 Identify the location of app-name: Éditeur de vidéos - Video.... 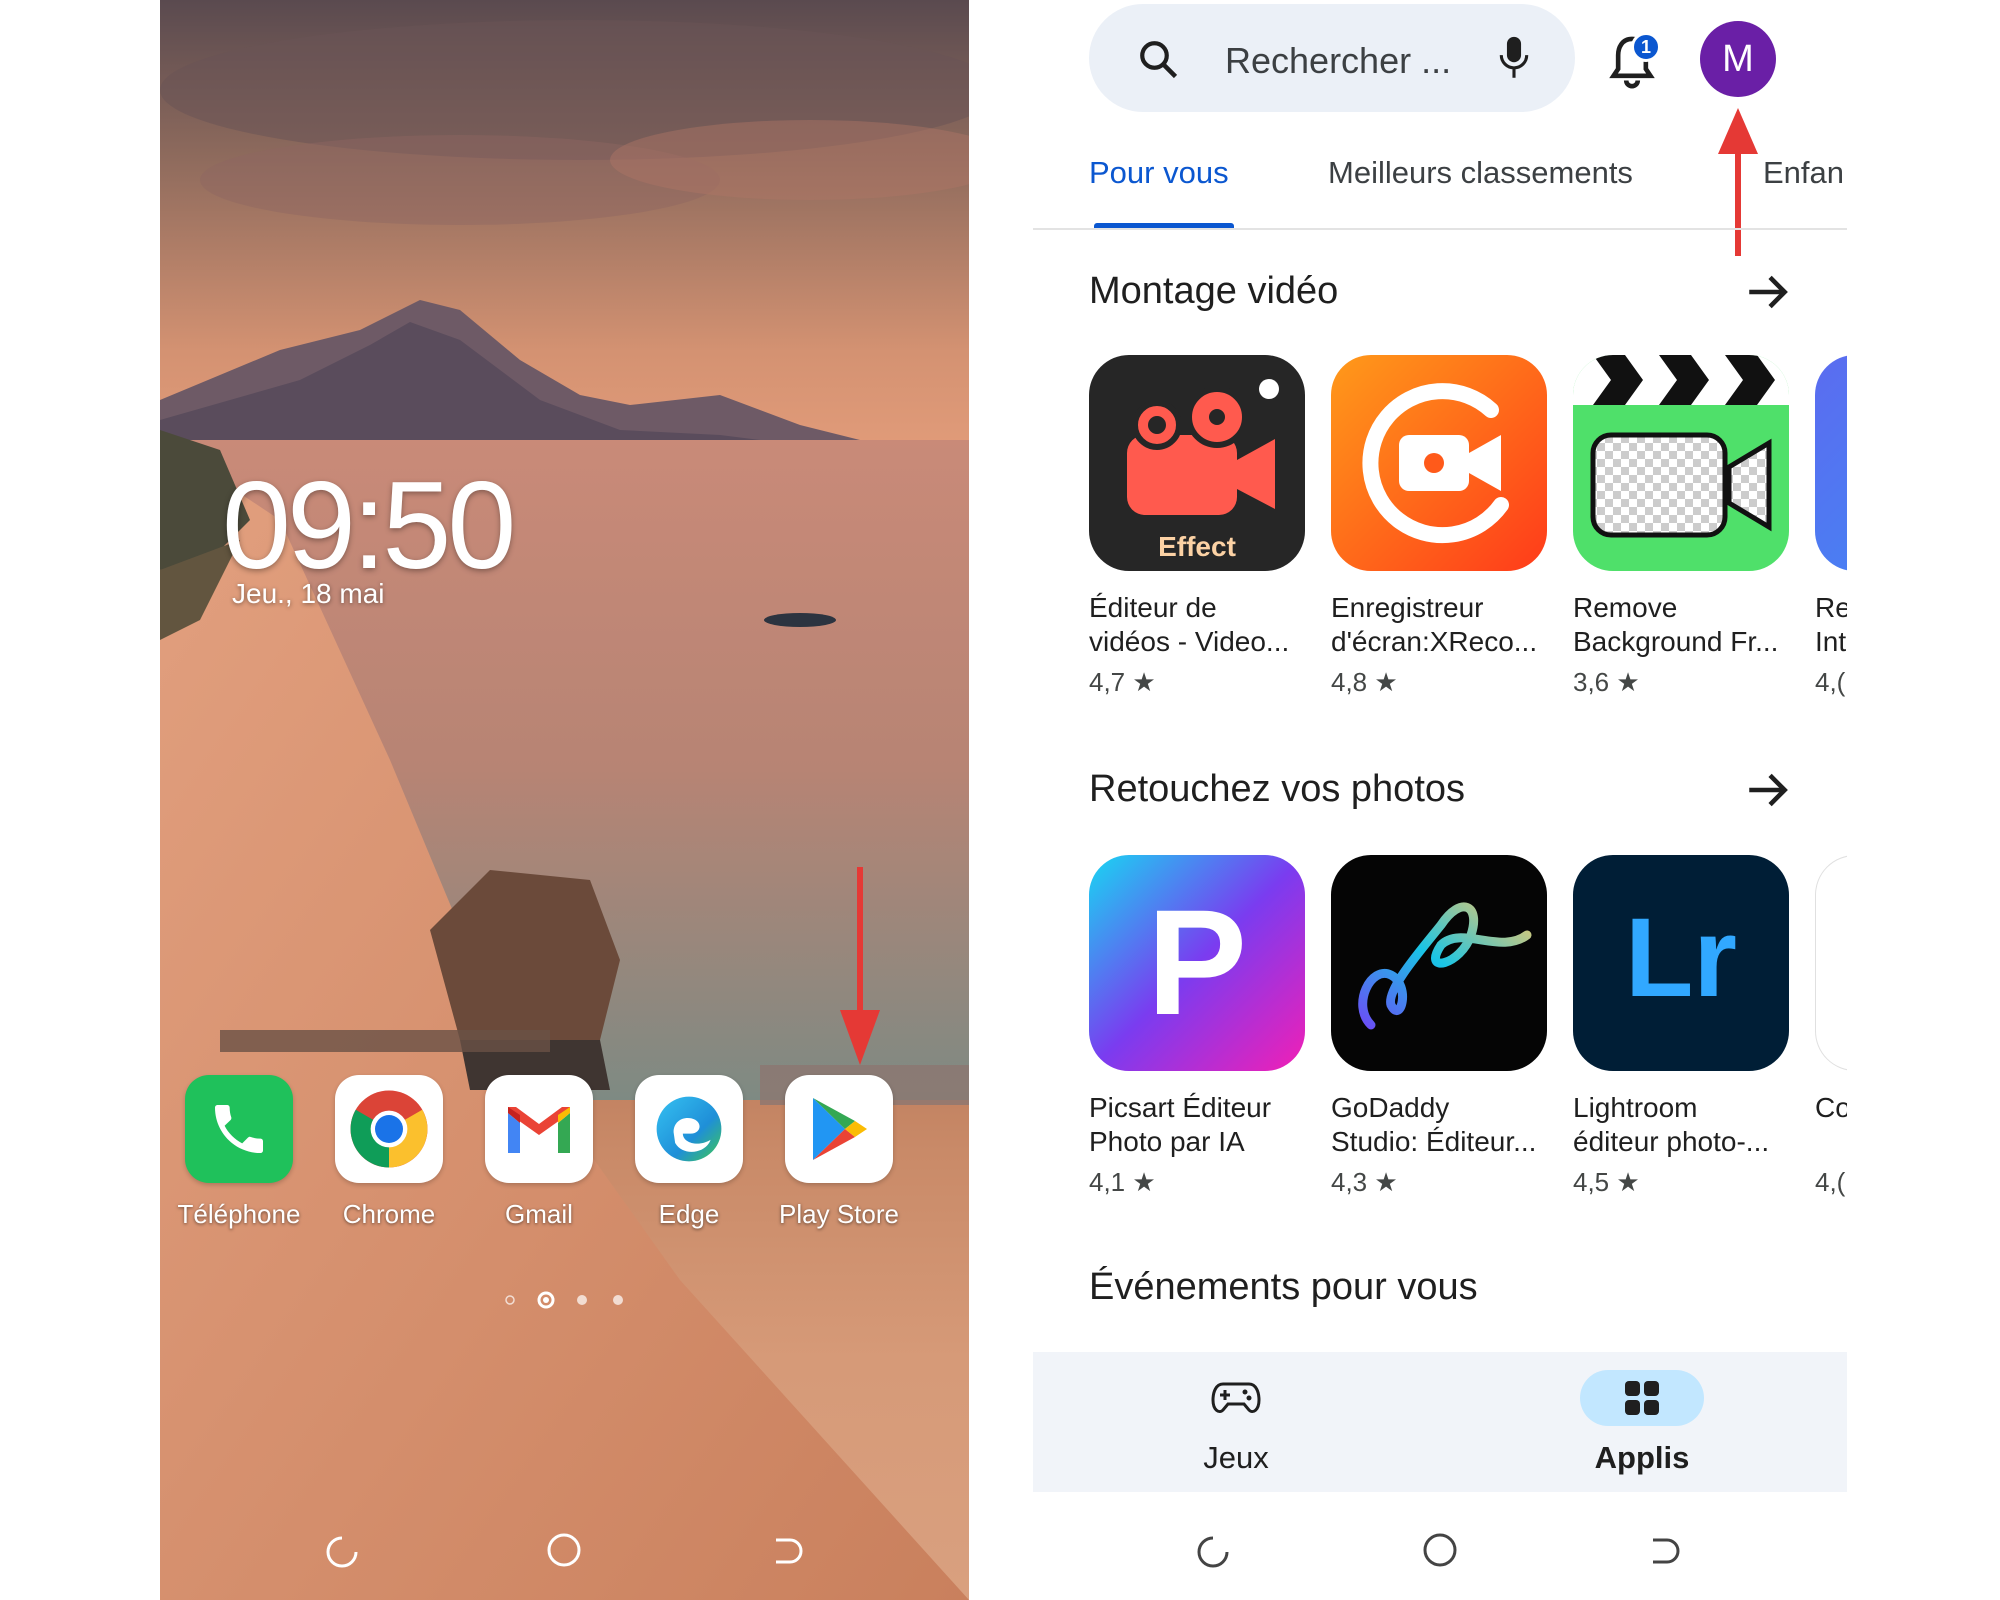
(1189, 624).